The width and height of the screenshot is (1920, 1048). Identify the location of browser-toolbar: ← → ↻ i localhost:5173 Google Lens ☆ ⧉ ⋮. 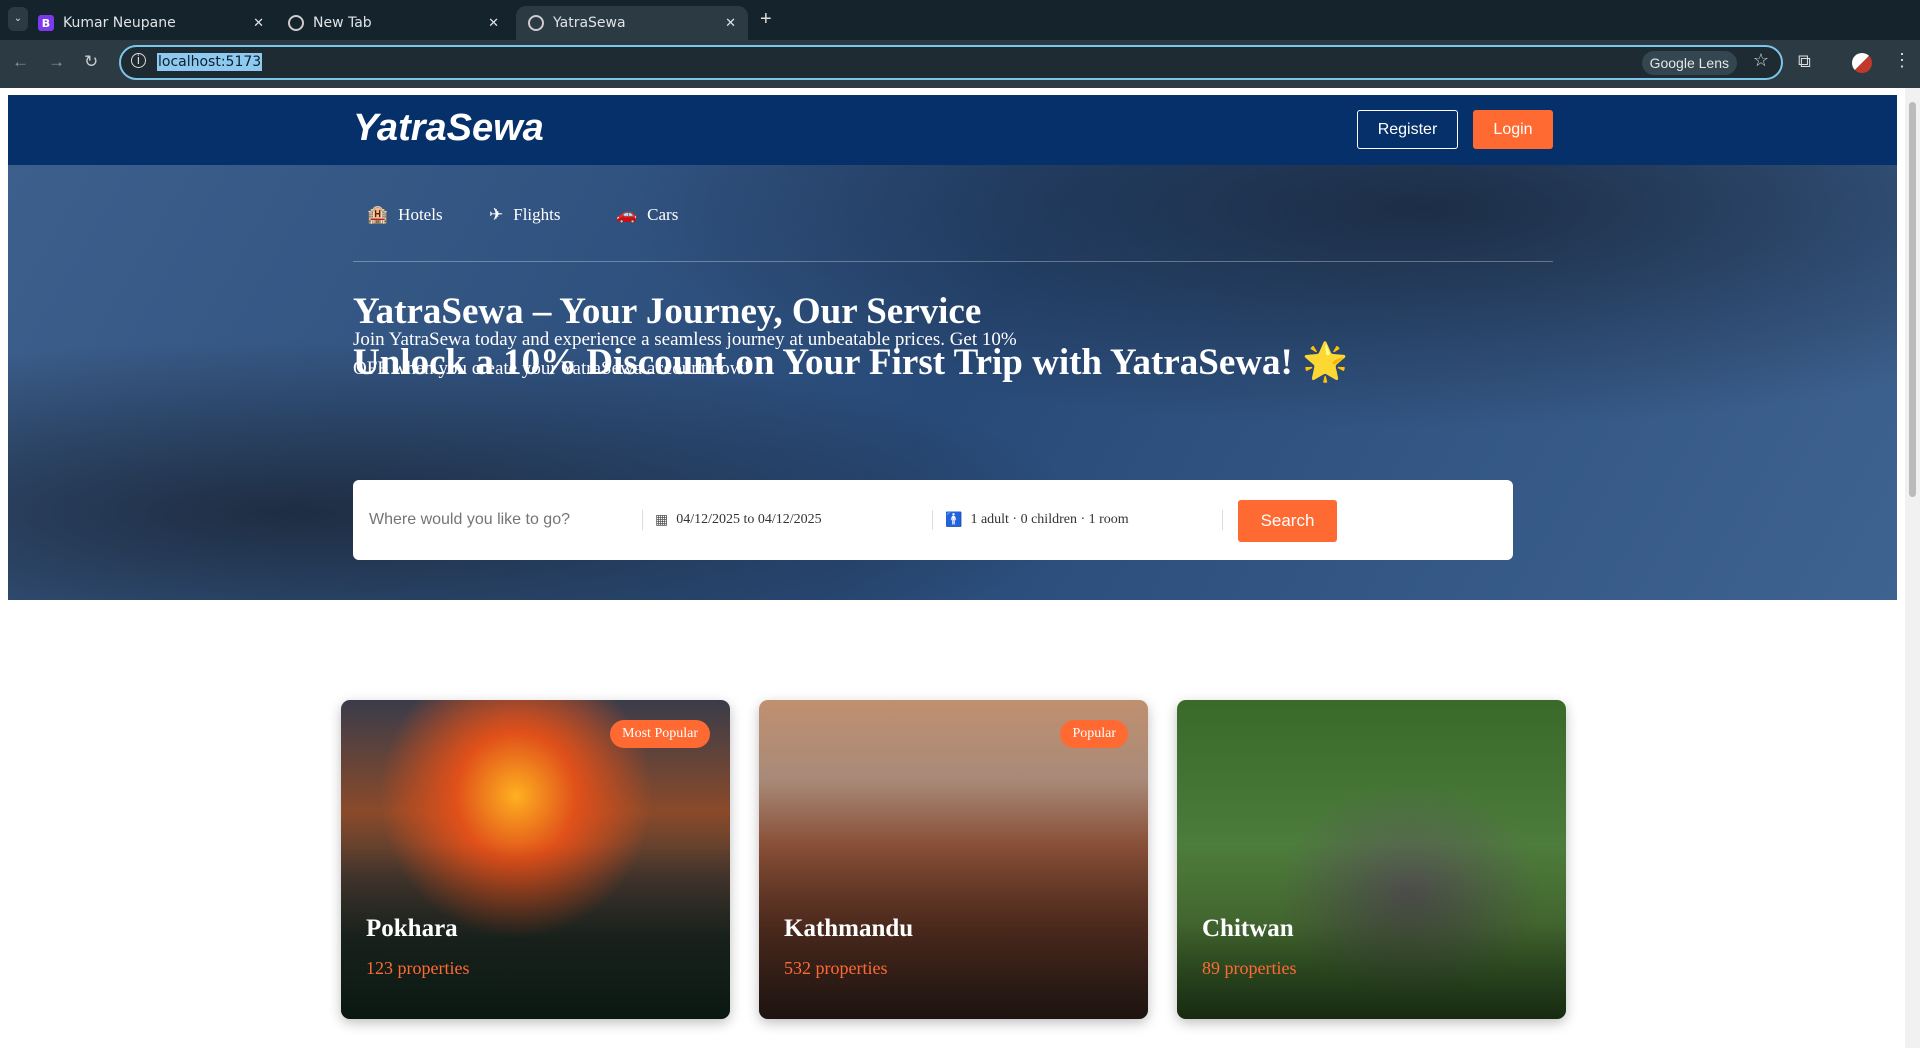
(960, 64).